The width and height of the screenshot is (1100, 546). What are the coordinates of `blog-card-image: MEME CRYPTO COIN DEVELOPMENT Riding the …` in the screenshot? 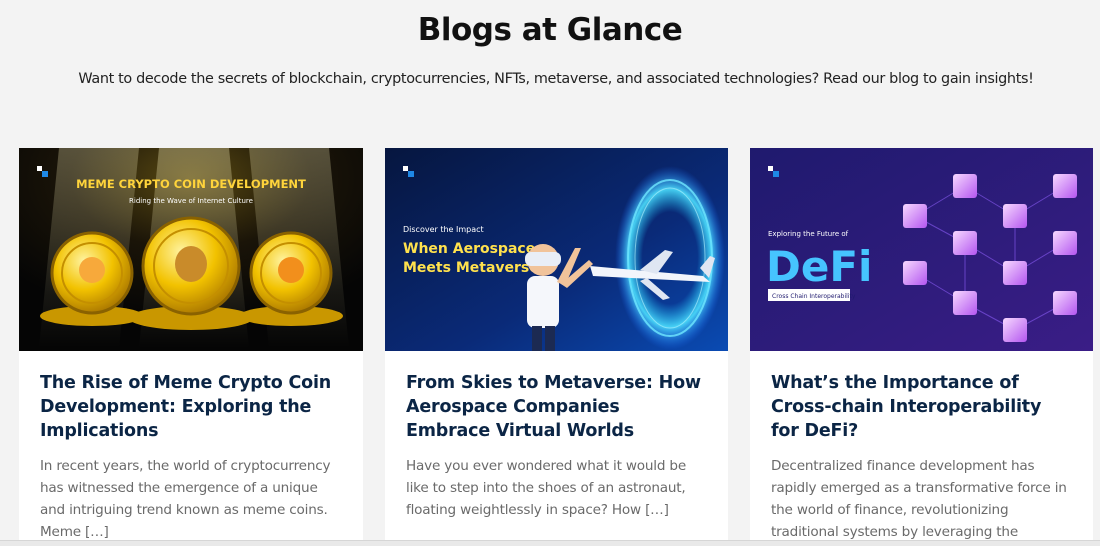 It's located at (191, 249).